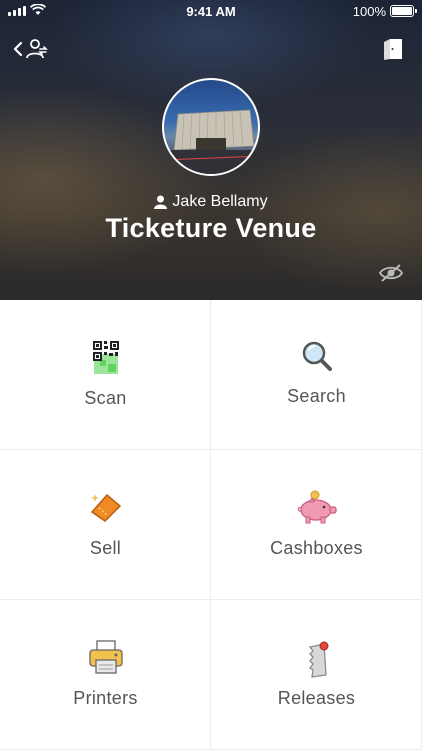 This screenshot has width=422, height=750. I want to click on menu-tile-sell: Sell, so click(105, 525).